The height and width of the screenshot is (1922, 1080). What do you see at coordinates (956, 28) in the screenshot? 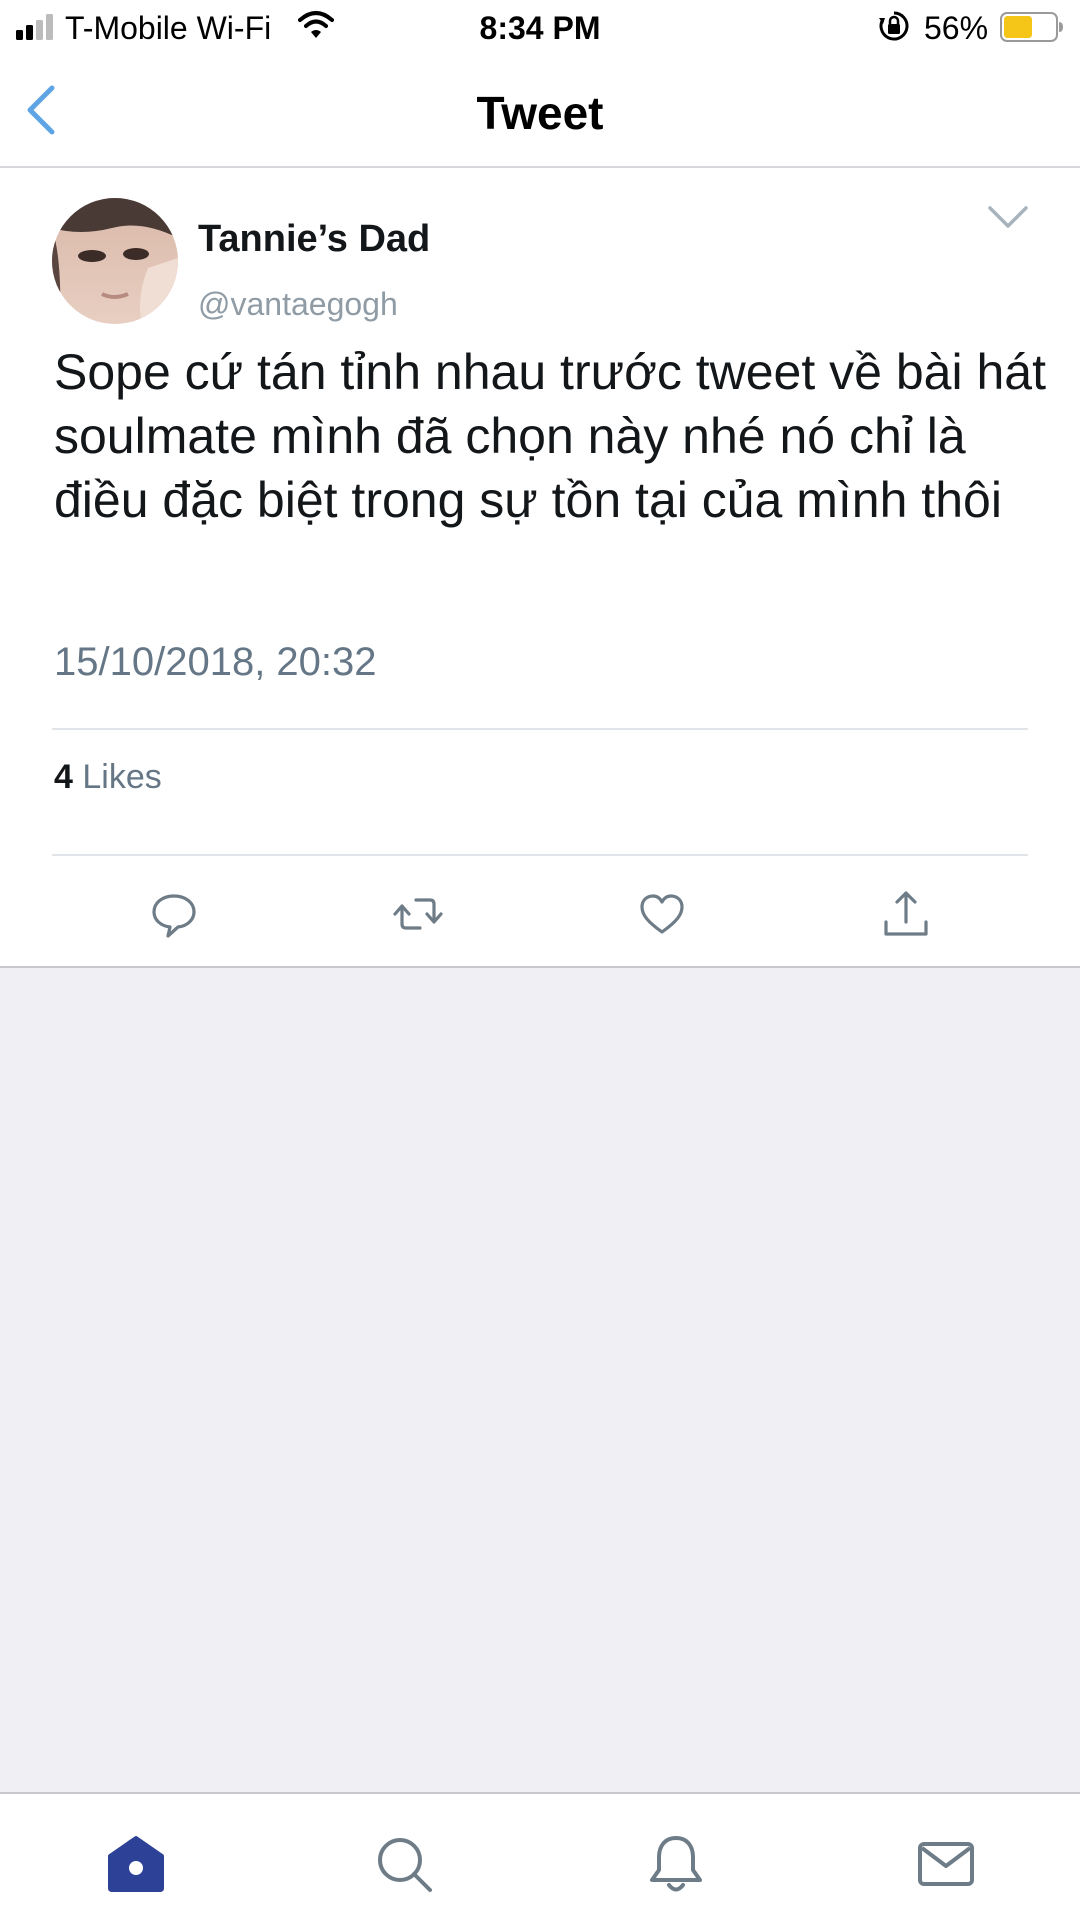
I see `battery-percent: 56%` at bounding box center [956, 28].